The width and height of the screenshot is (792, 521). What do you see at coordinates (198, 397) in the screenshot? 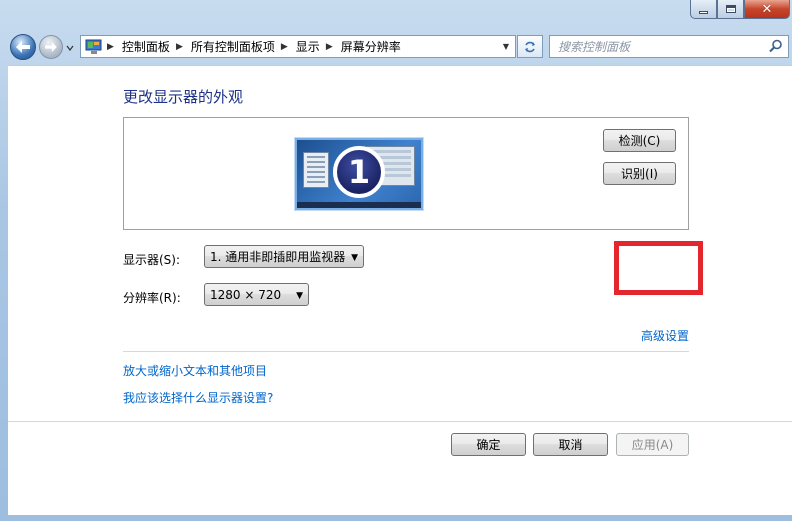
I see `display-settings-help-link: 我应该选择什么显示器设置?` at bounding box center [198, 397].